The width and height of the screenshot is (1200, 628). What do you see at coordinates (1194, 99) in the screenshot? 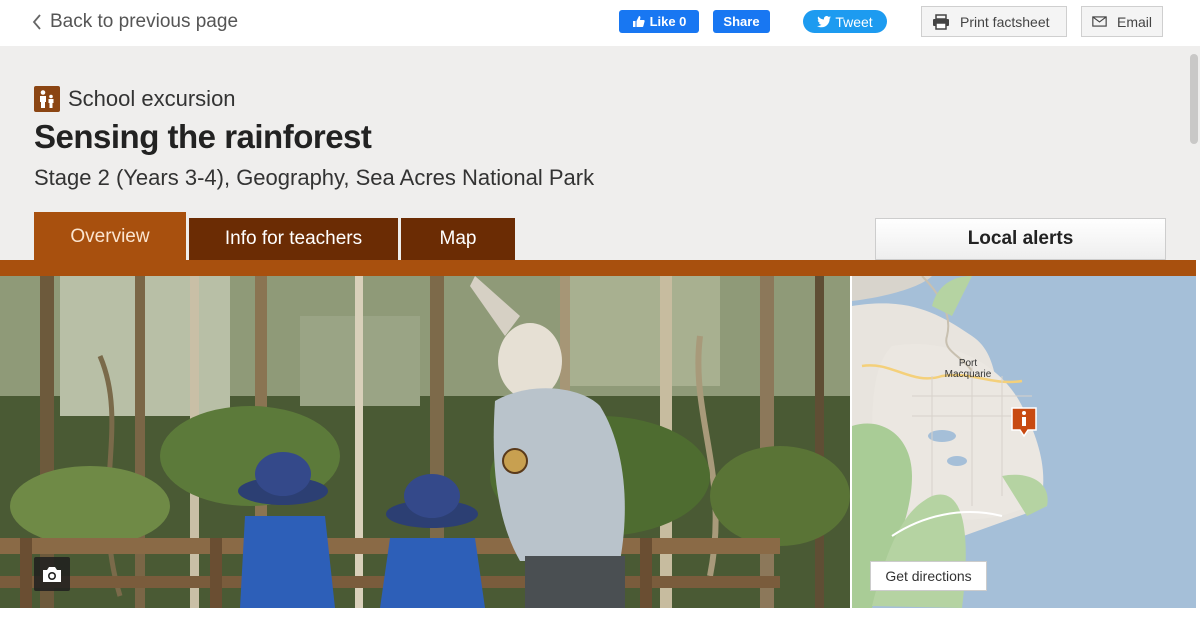
I see `scrollbar-thumb` at bounding box center [1194, 99].